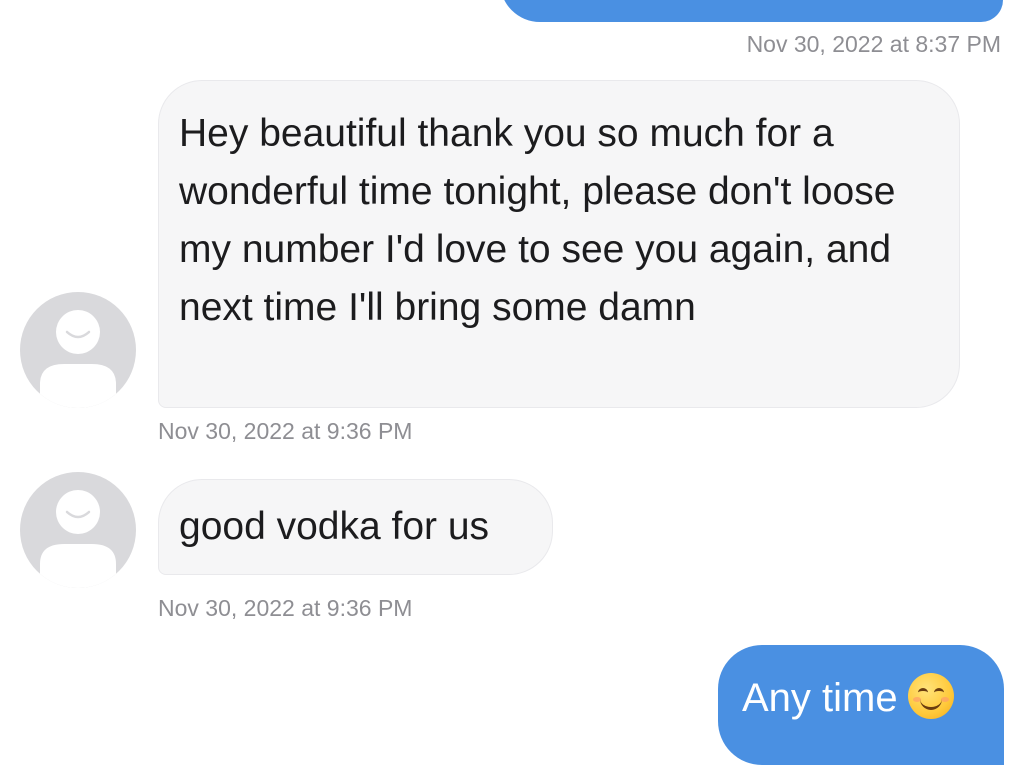 Image resolution: width=1024 pixels, height=765 pixels. What do you see at coordinates (820, 698) in the screenshot?
I see `message-text: Any time` at bounding box center [820, 698].